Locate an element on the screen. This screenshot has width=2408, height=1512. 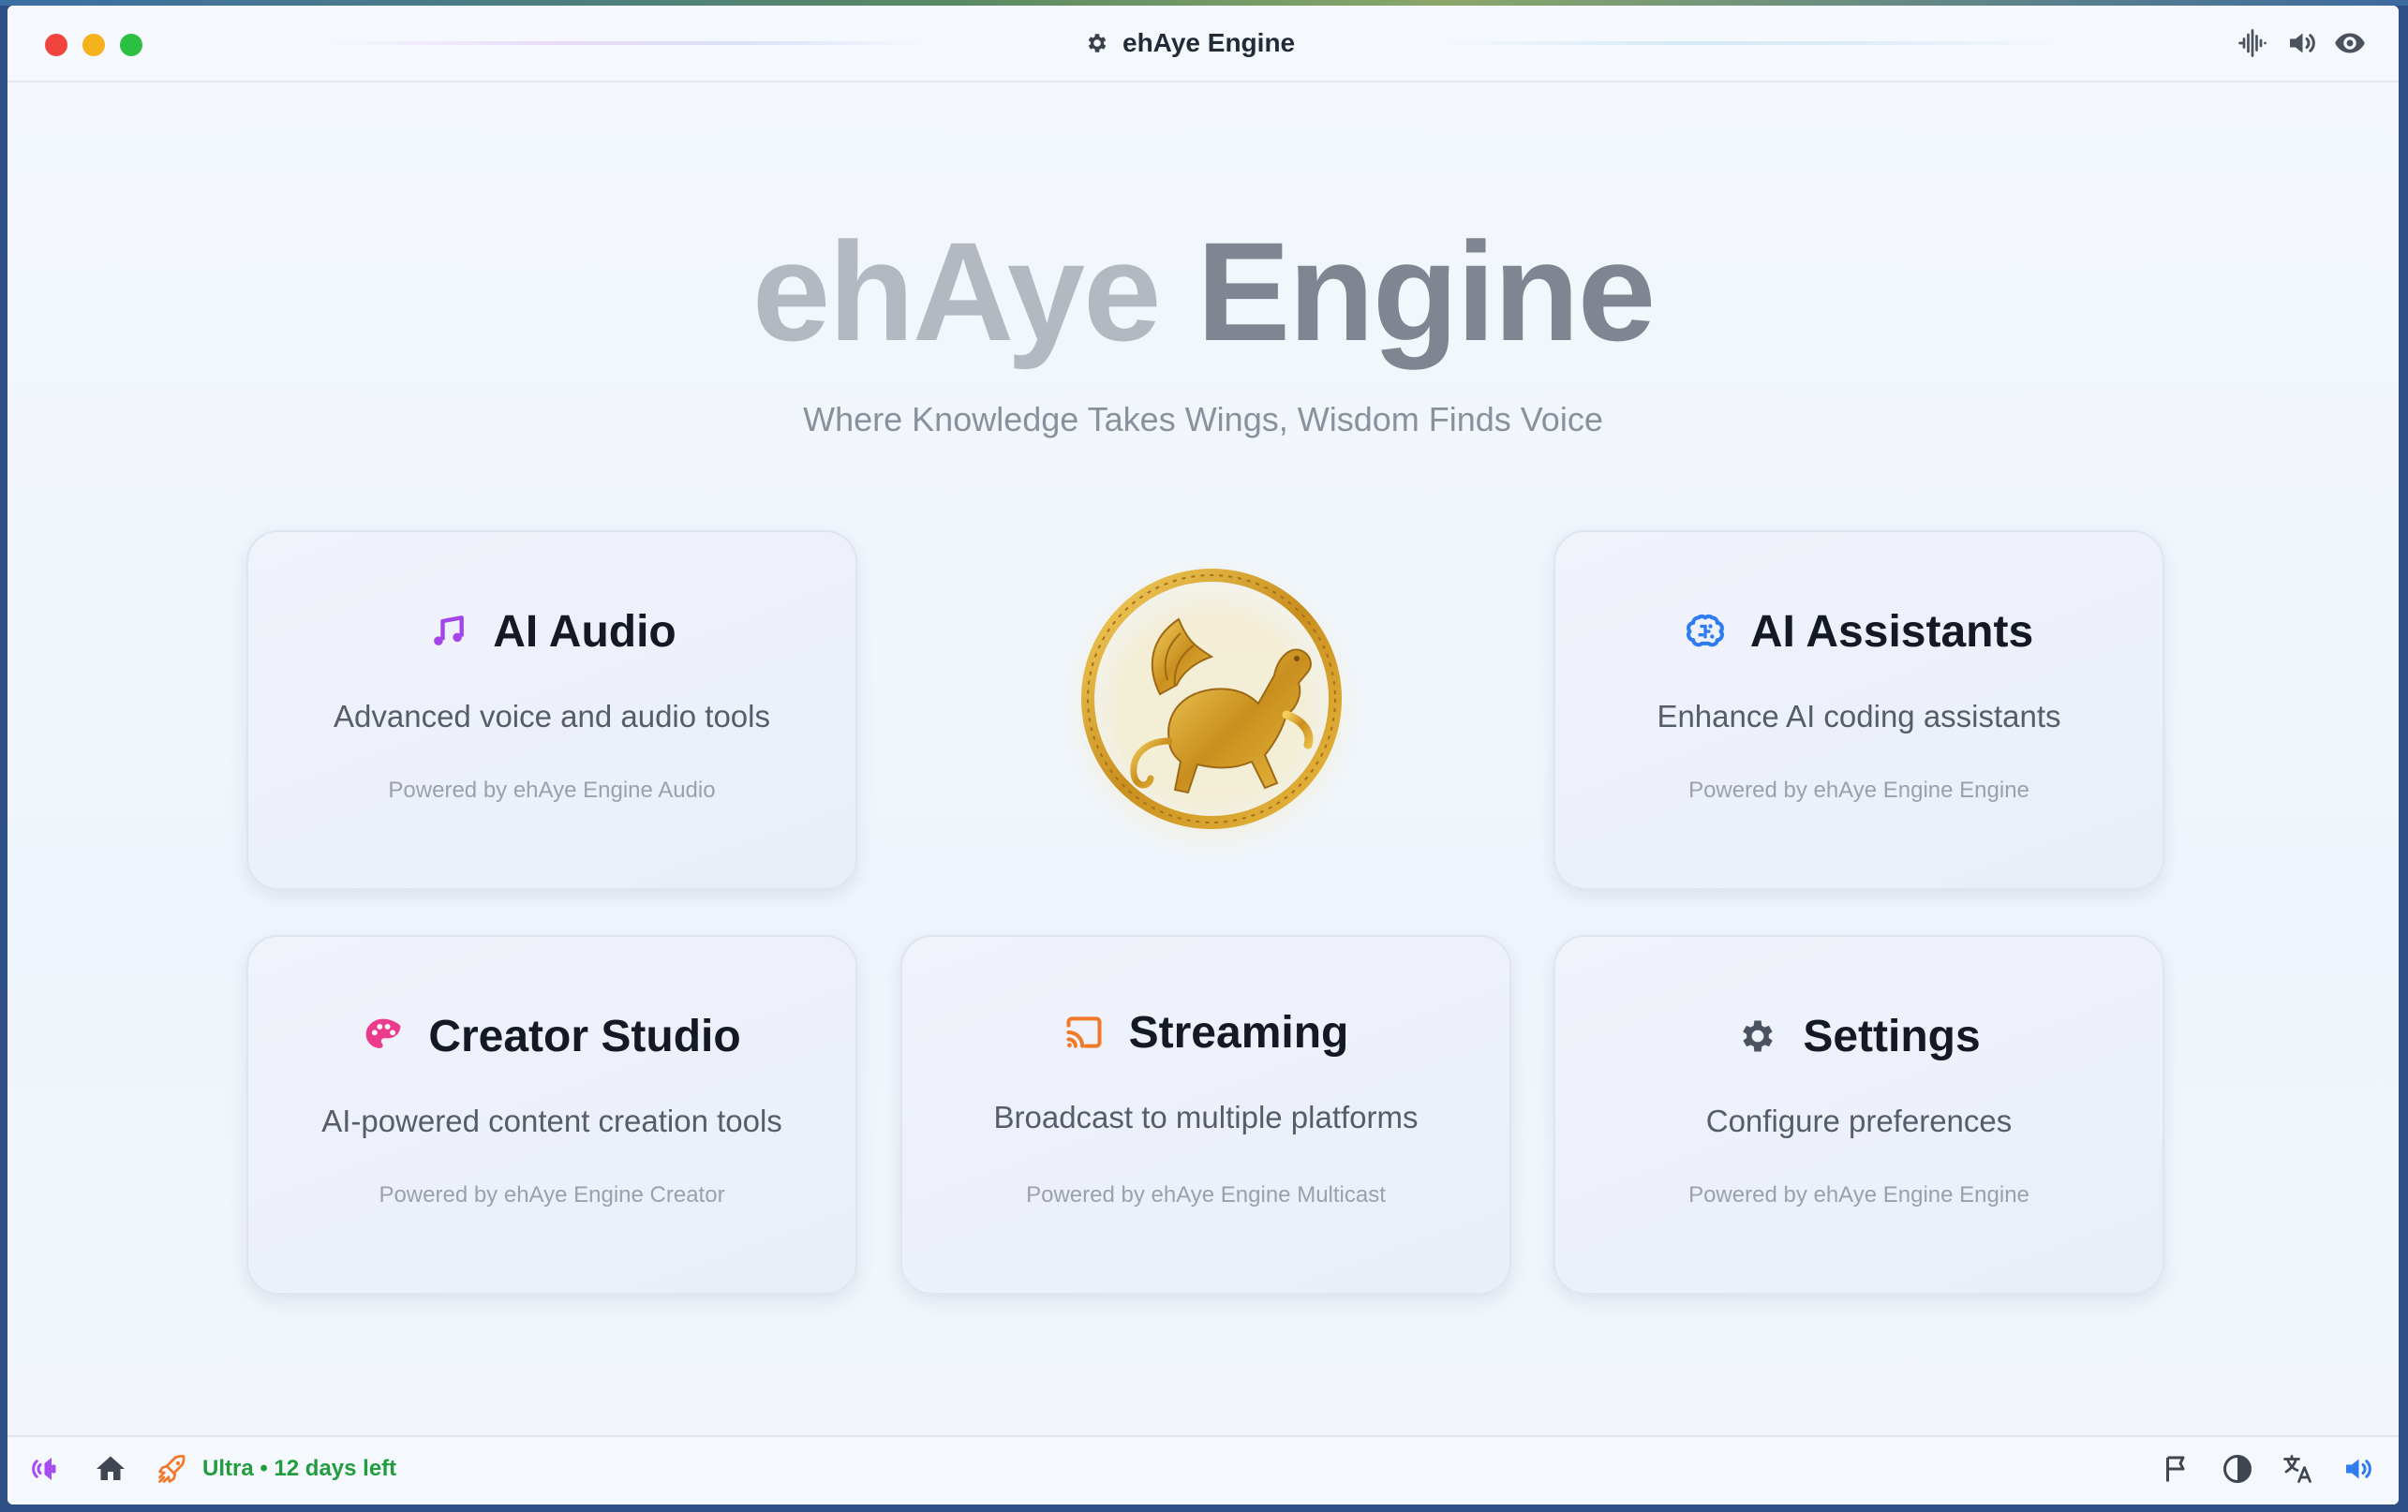
card-header: Settings is located at coordinates (1859, 1036).